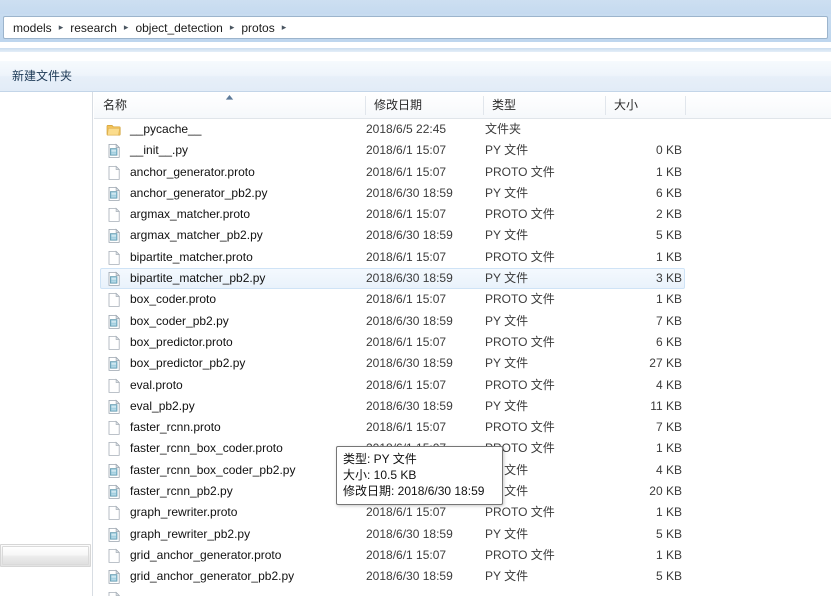 The width and height of the screenshot is (831, 596). Describe the element at coordinates (213, 469) in the screenshot. I see `file-name-cell: faster_rcnn_box_coder_pb2.py` at that location.